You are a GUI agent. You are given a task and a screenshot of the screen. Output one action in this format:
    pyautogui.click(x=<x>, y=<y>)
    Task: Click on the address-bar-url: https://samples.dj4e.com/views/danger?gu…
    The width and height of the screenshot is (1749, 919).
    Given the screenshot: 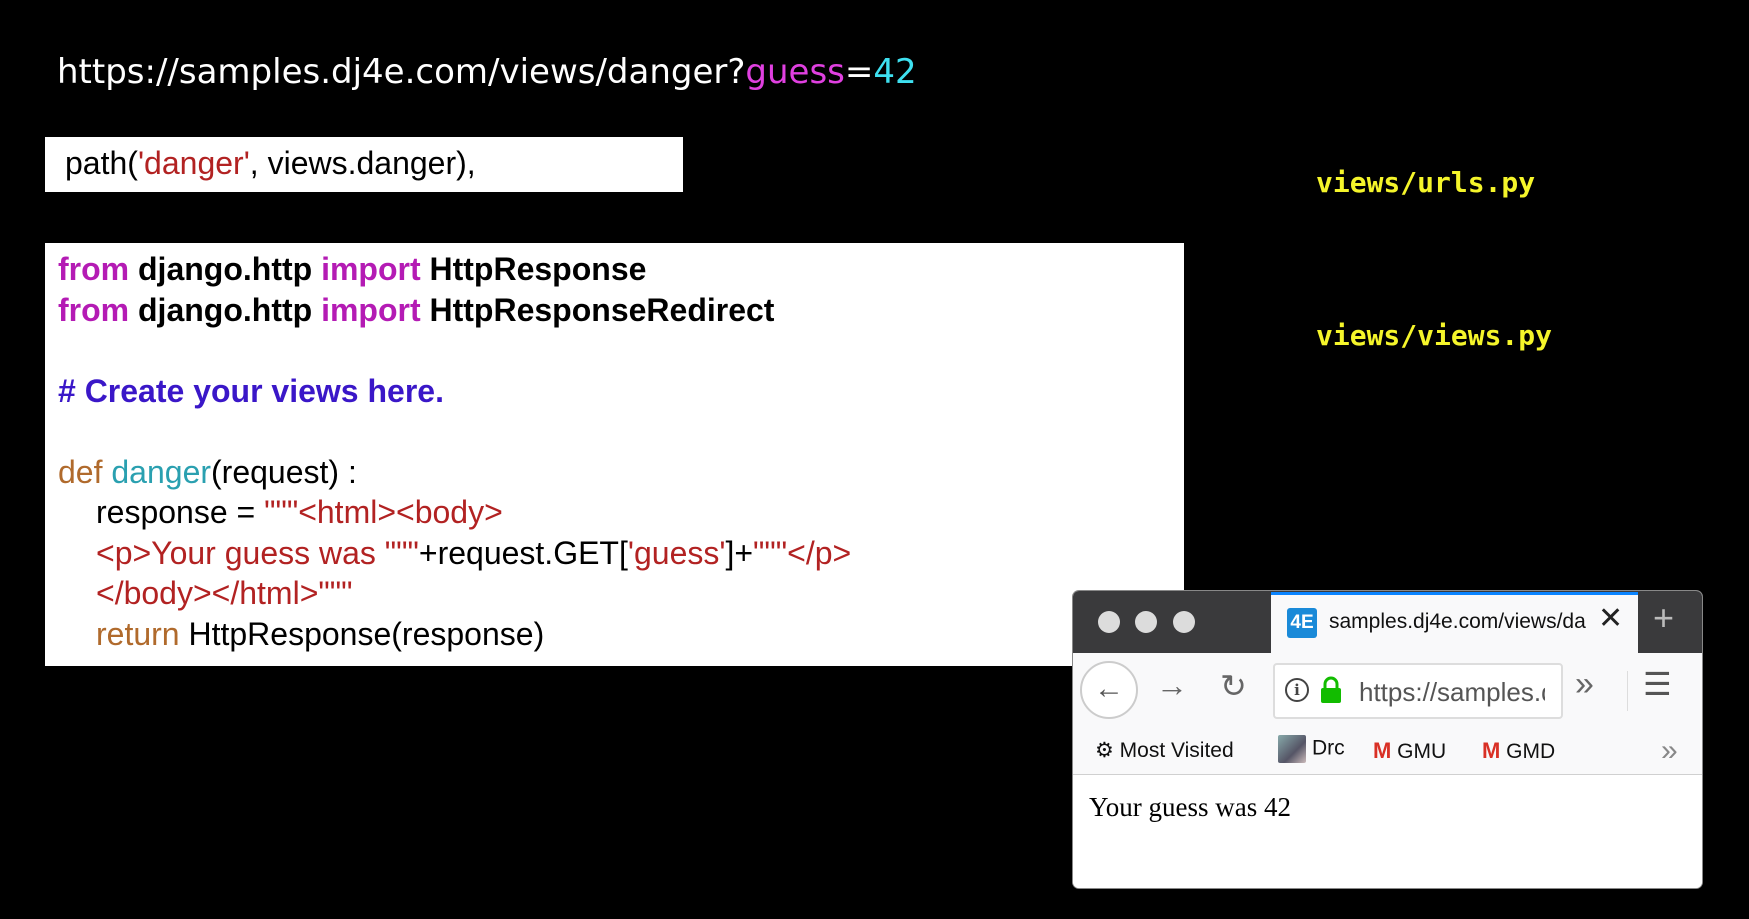 What is the action you would take?
    pyautogui.click(x=1452, y=692)
    